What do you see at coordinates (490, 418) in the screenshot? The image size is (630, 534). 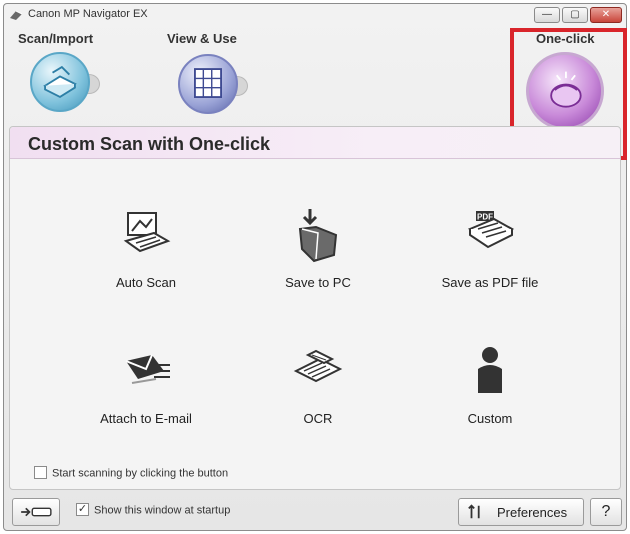 I see `custom-label: Custom` at bounding box center [490, 418].